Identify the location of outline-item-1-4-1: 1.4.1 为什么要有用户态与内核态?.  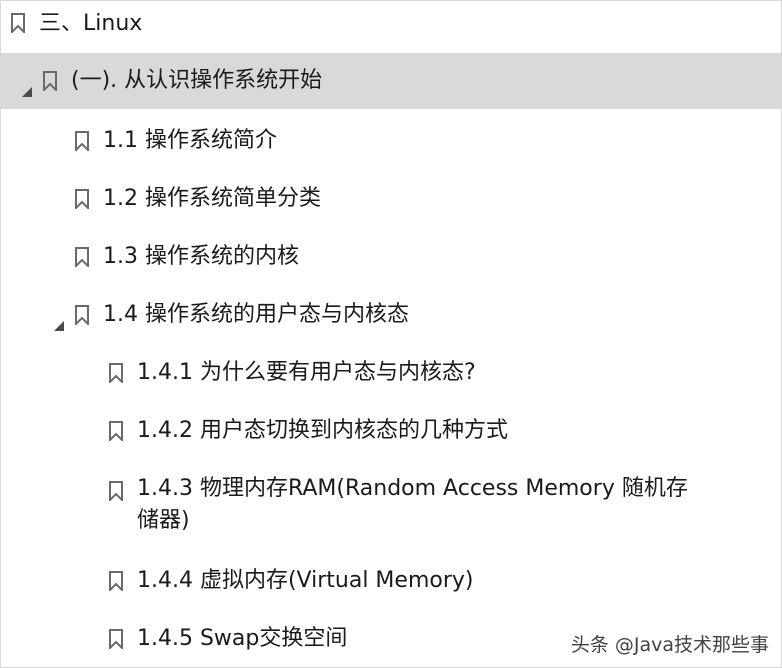
(391, 373).